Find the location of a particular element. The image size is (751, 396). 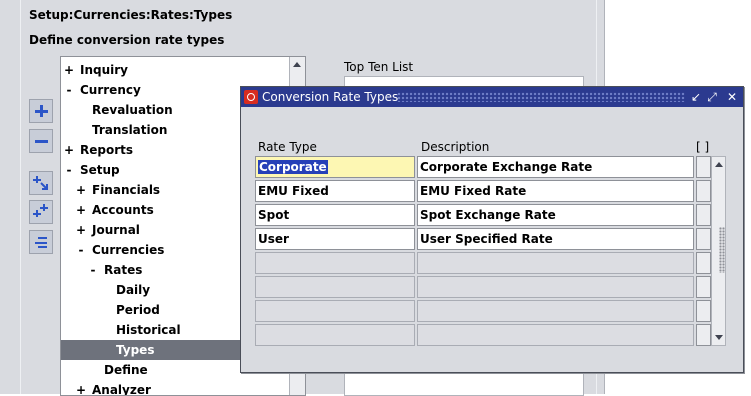

window-title: Conversion Rate Types is located at coordinates (330, 97).